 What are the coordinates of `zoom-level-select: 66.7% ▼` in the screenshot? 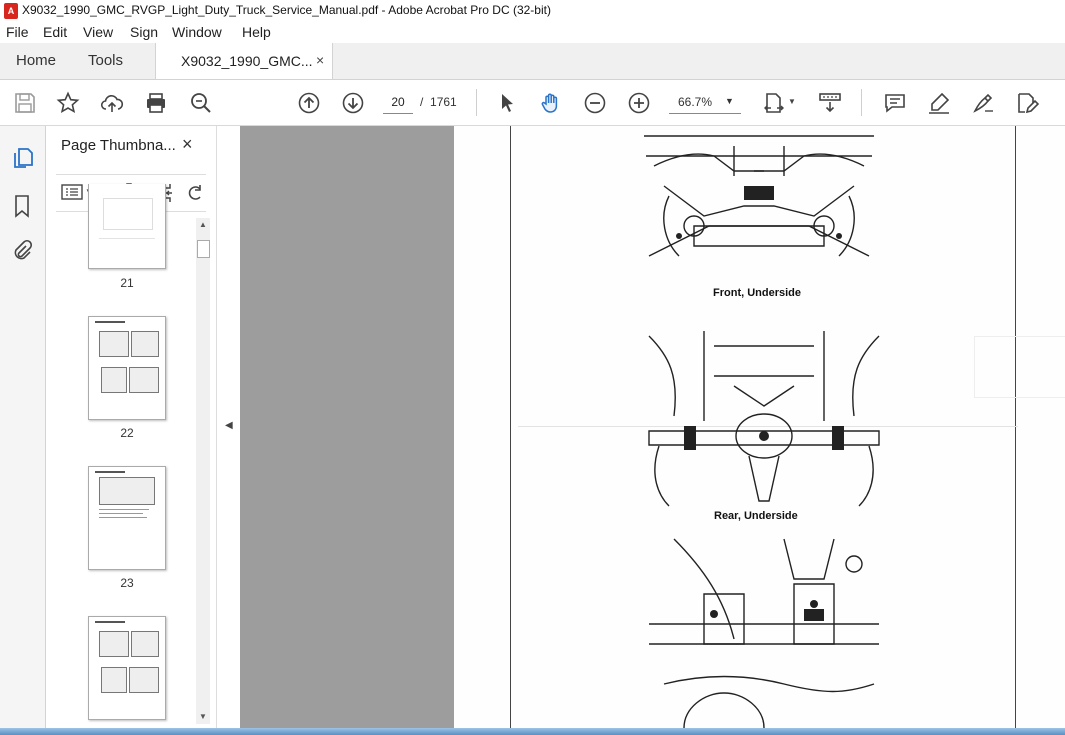 It's located at (705, 102).